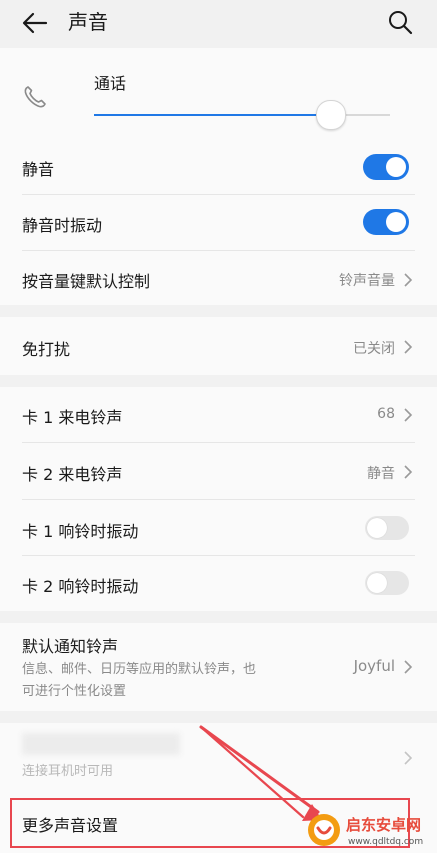 The width and height of the screenshot is (437, 853). I want to click on headset-sub-label: 连接耳机时可用, so click(68, 771).